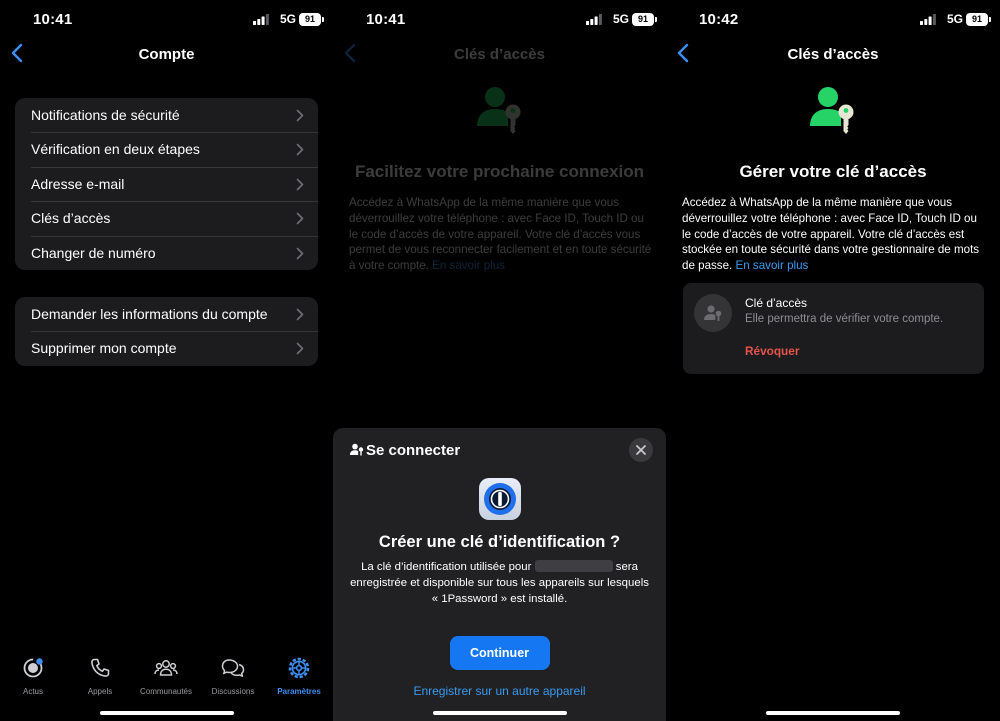 The height and width of the screenshot is (721, 1000). Describe the element at coordinates (499, 691) in the screenshot. I see `save-other-device-link: Enregistrer sur un autre appareil` at that location.